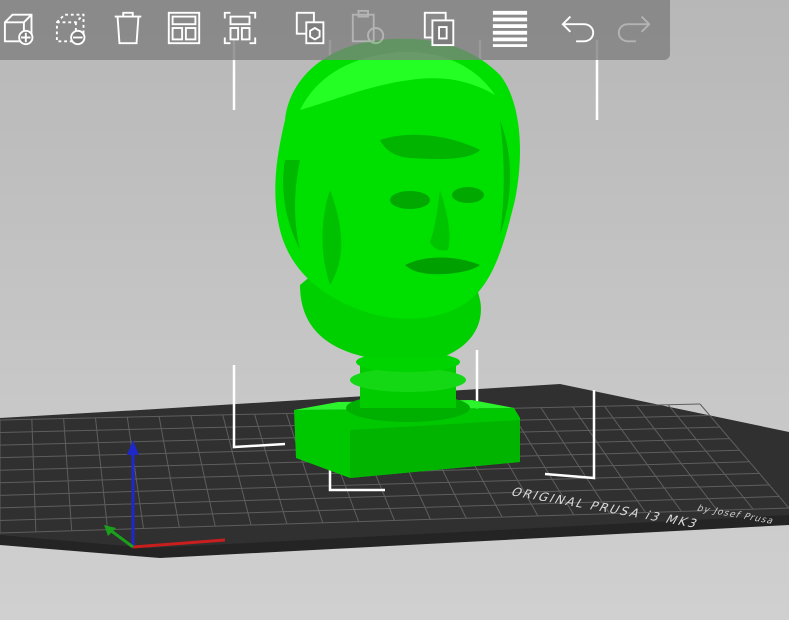 This screenshot has width=789, height=620. I want to click on add-button, so click(22, 28).